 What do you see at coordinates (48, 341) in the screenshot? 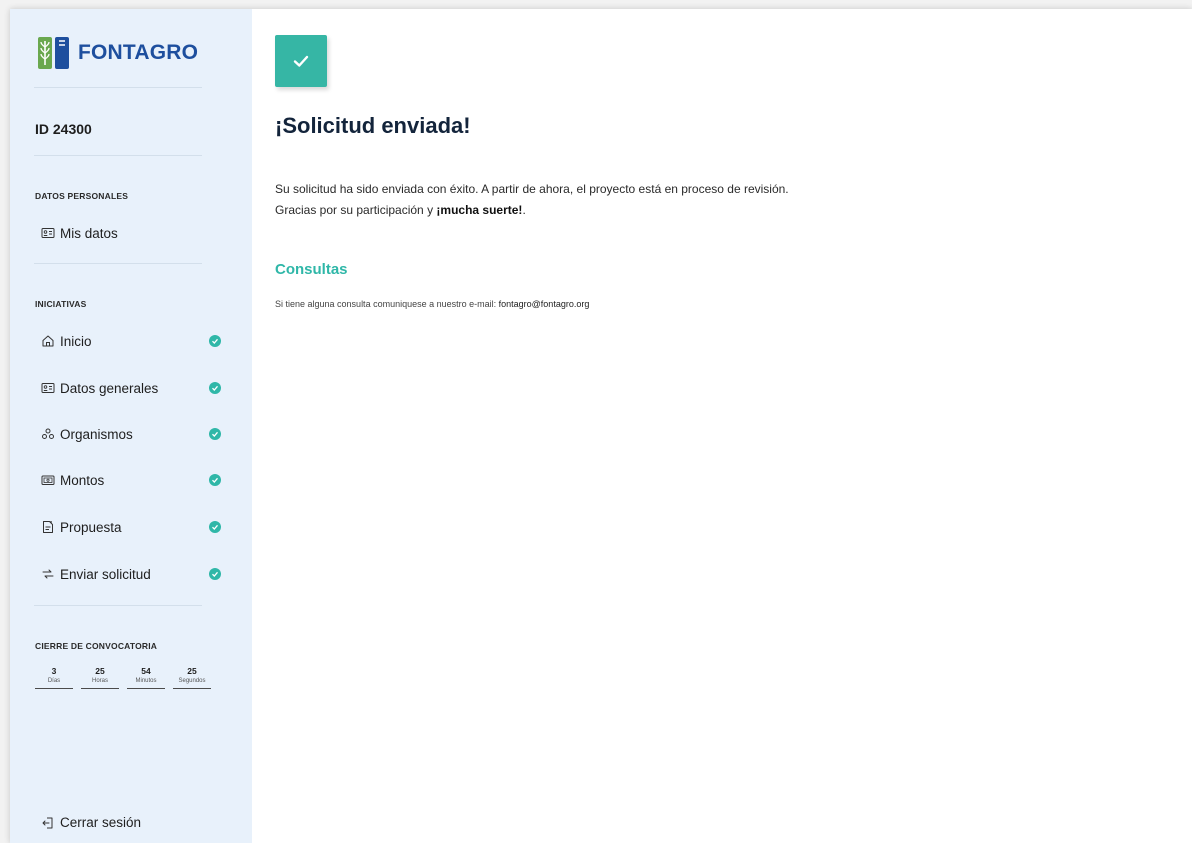
I see `home-icon` at bounding box center [48, 341].